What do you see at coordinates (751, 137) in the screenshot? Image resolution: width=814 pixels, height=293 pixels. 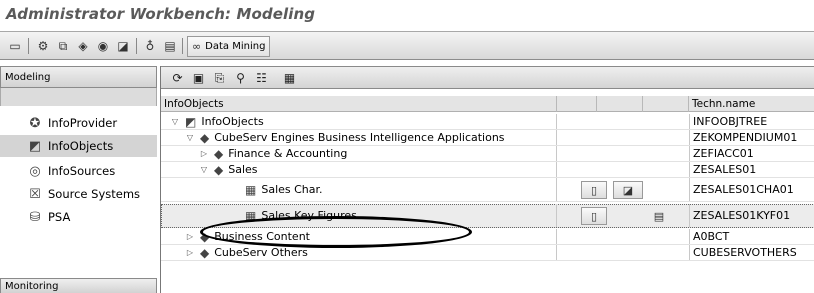 I see `row-techname: ZEKOMPENDIUM01` at bounding box center [751, 137].